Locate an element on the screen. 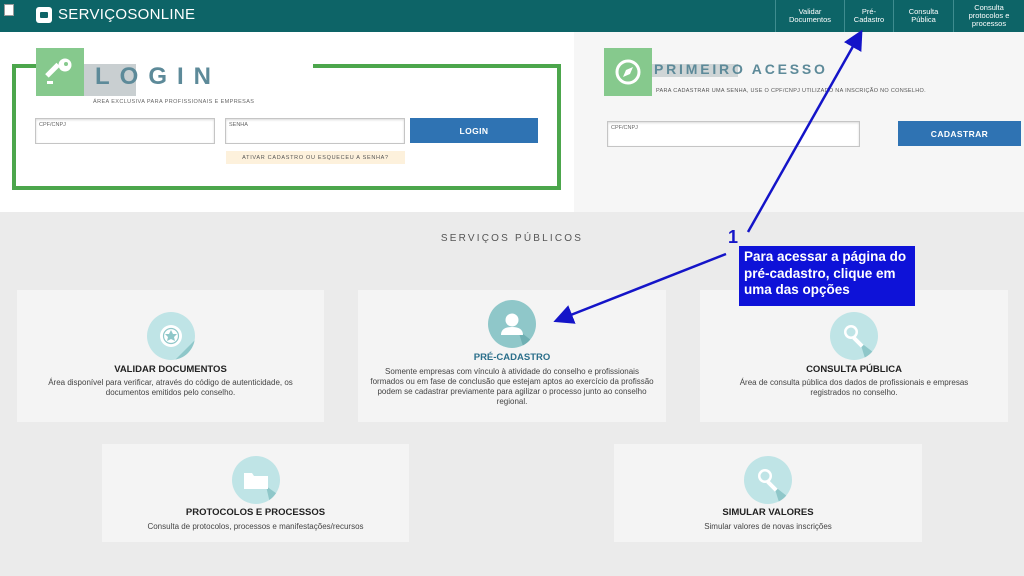  arrow-to-card is located at coordinates (640, 288).